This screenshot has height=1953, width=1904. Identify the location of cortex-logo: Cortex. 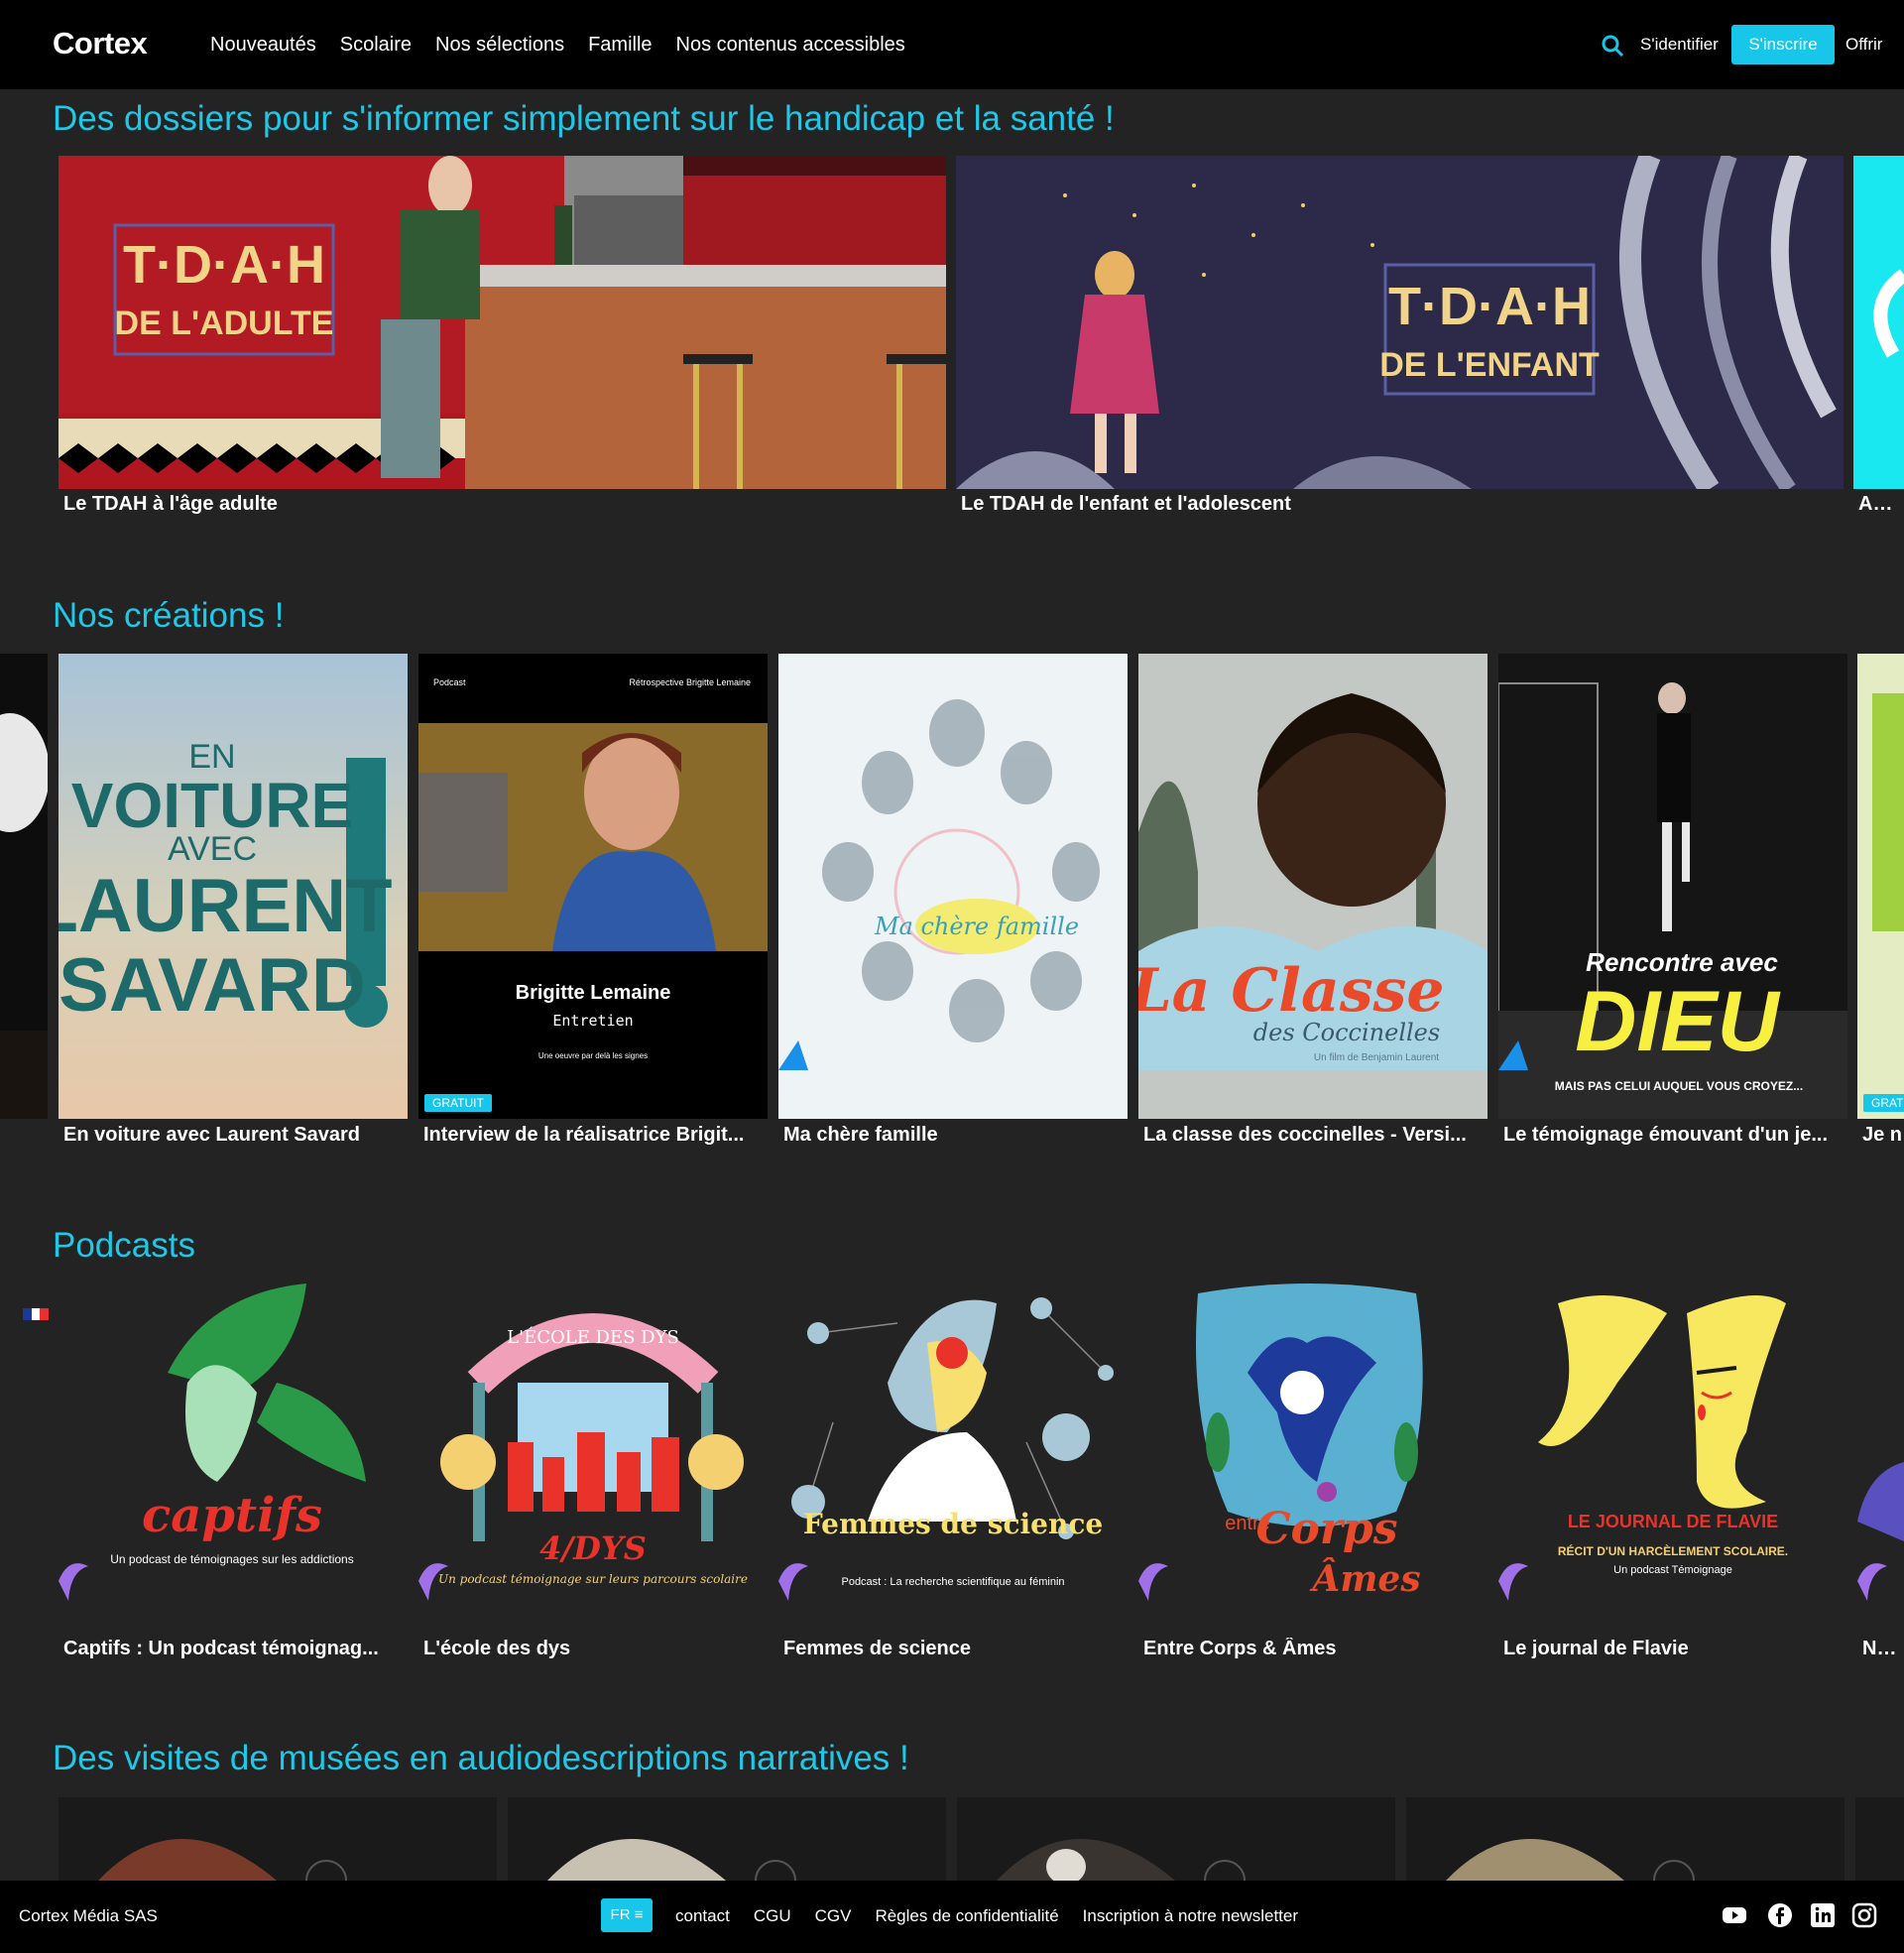
(100, 43).